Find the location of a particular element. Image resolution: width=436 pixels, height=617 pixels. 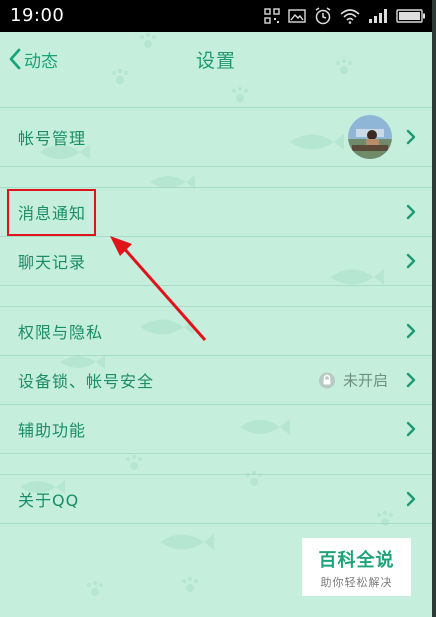

settings-item-account: 帐号管理 is located at coordinates (216, 137).